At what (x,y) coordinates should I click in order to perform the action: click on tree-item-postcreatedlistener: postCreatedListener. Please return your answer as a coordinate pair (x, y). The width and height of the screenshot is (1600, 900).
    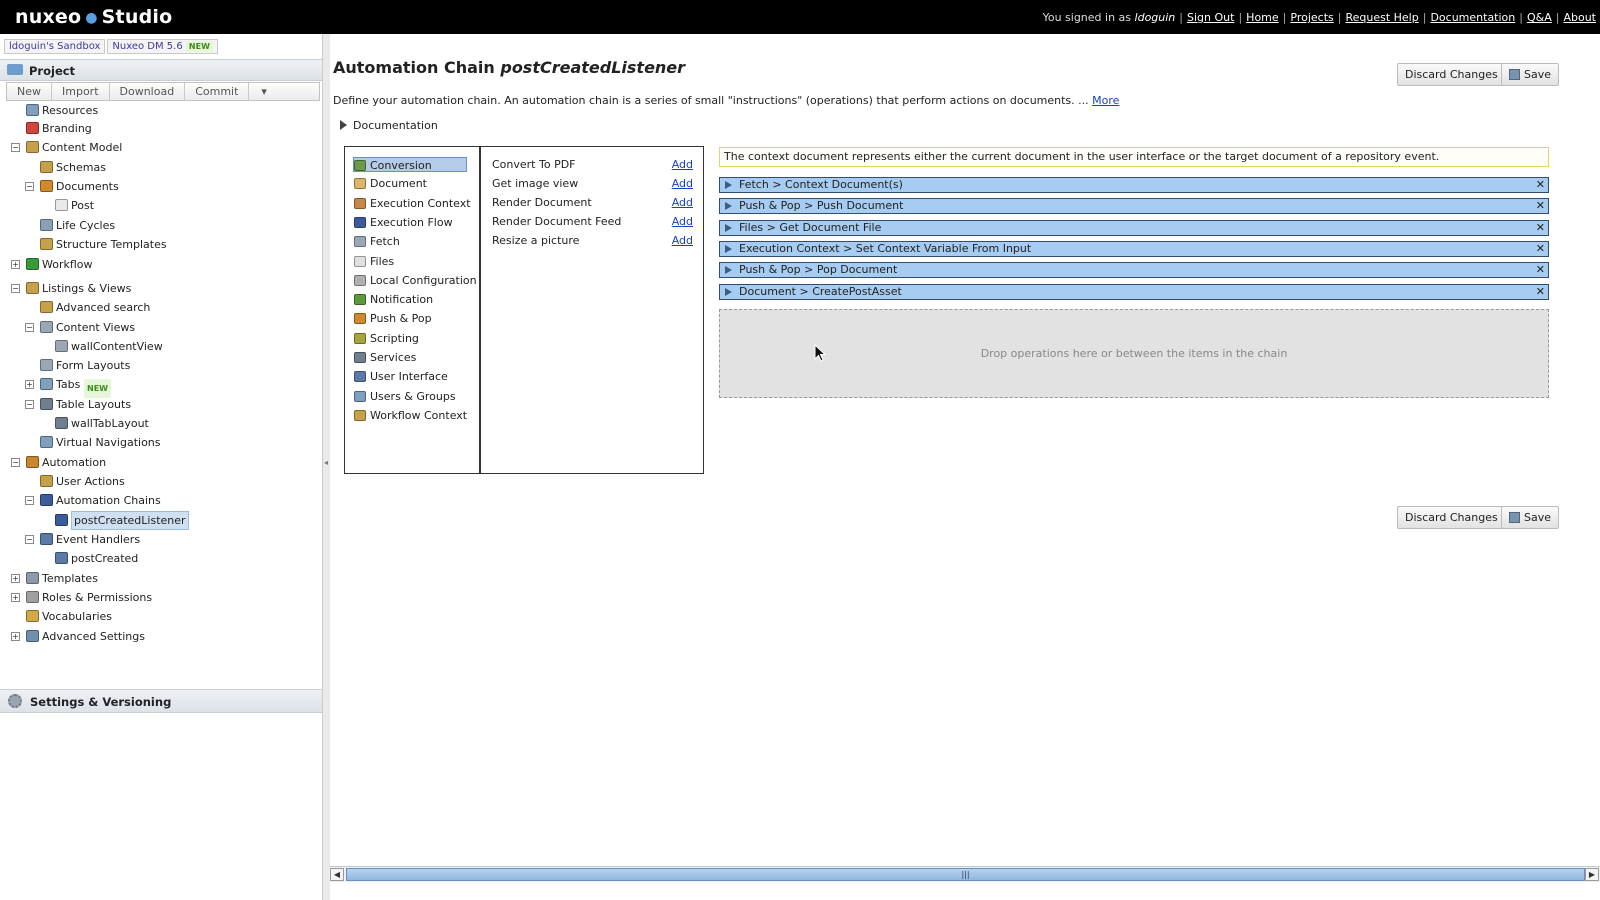
    Looking at the image, I should click on (160, 520).